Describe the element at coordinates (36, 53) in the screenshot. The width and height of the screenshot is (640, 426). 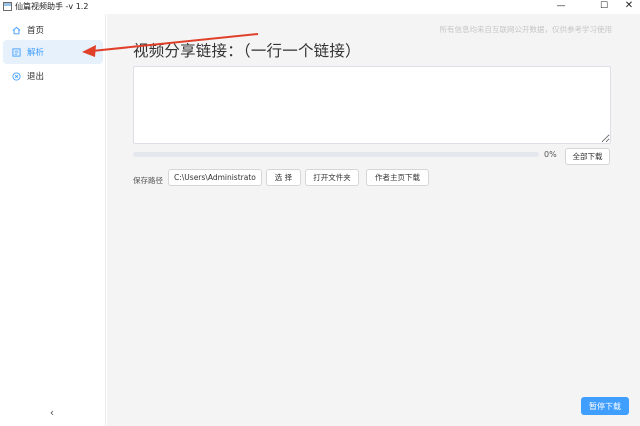
I see `sidebar-item-label: 解析` at that location.